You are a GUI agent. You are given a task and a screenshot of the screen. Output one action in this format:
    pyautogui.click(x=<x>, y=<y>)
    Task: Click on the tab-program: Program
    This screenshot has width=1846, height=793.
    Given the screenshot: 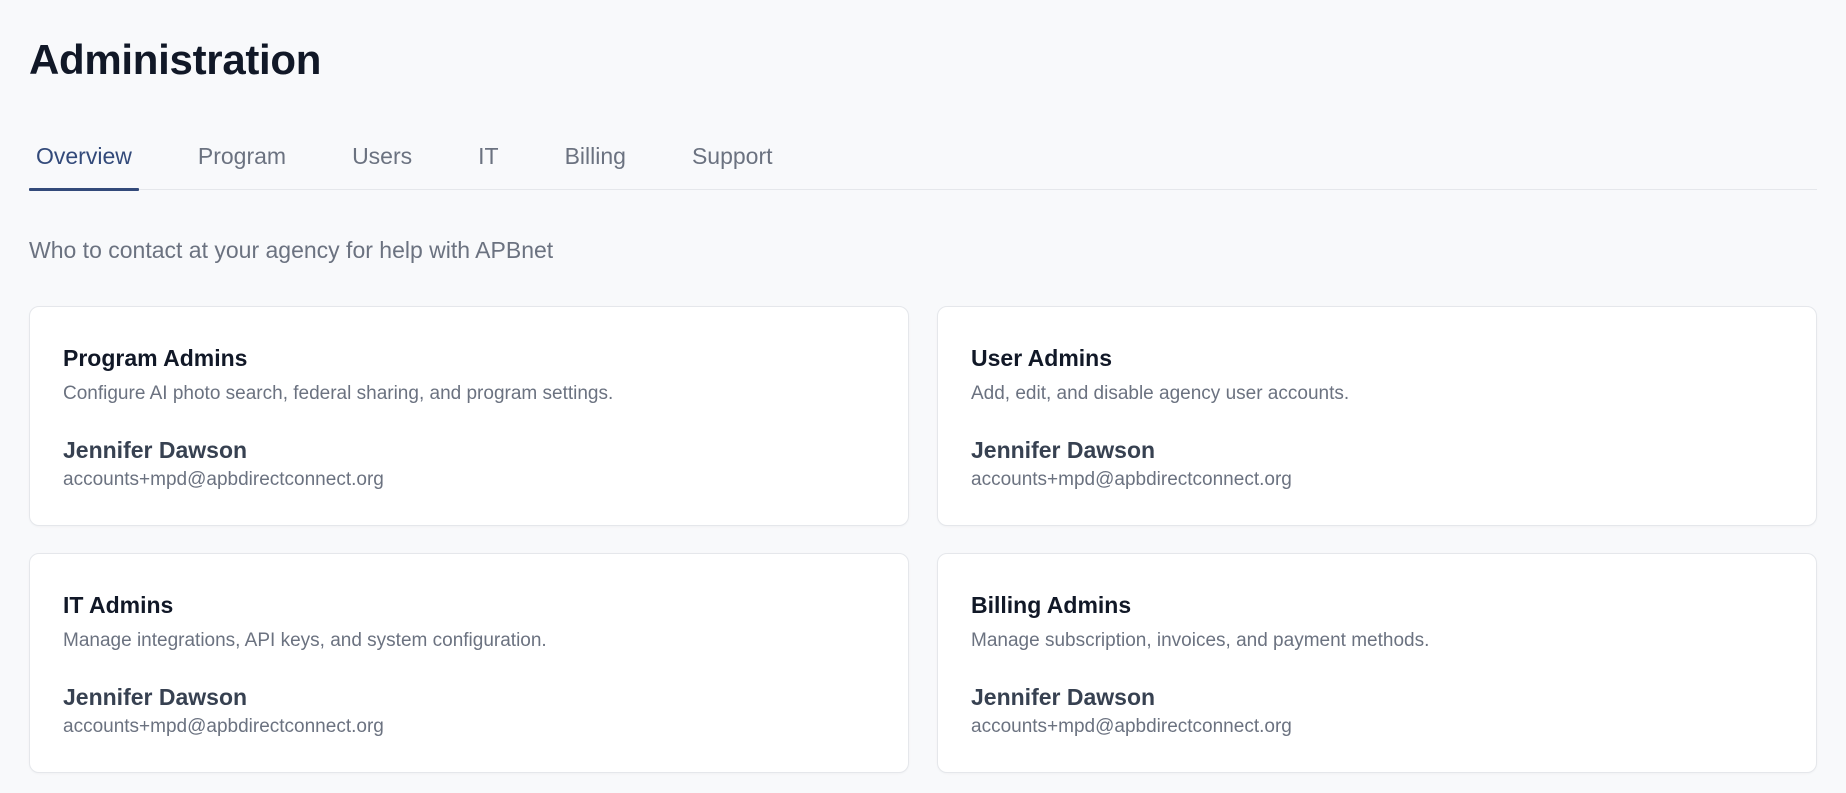 What is the action you would take?
    pyautogui.click(x=242, y=164)
    